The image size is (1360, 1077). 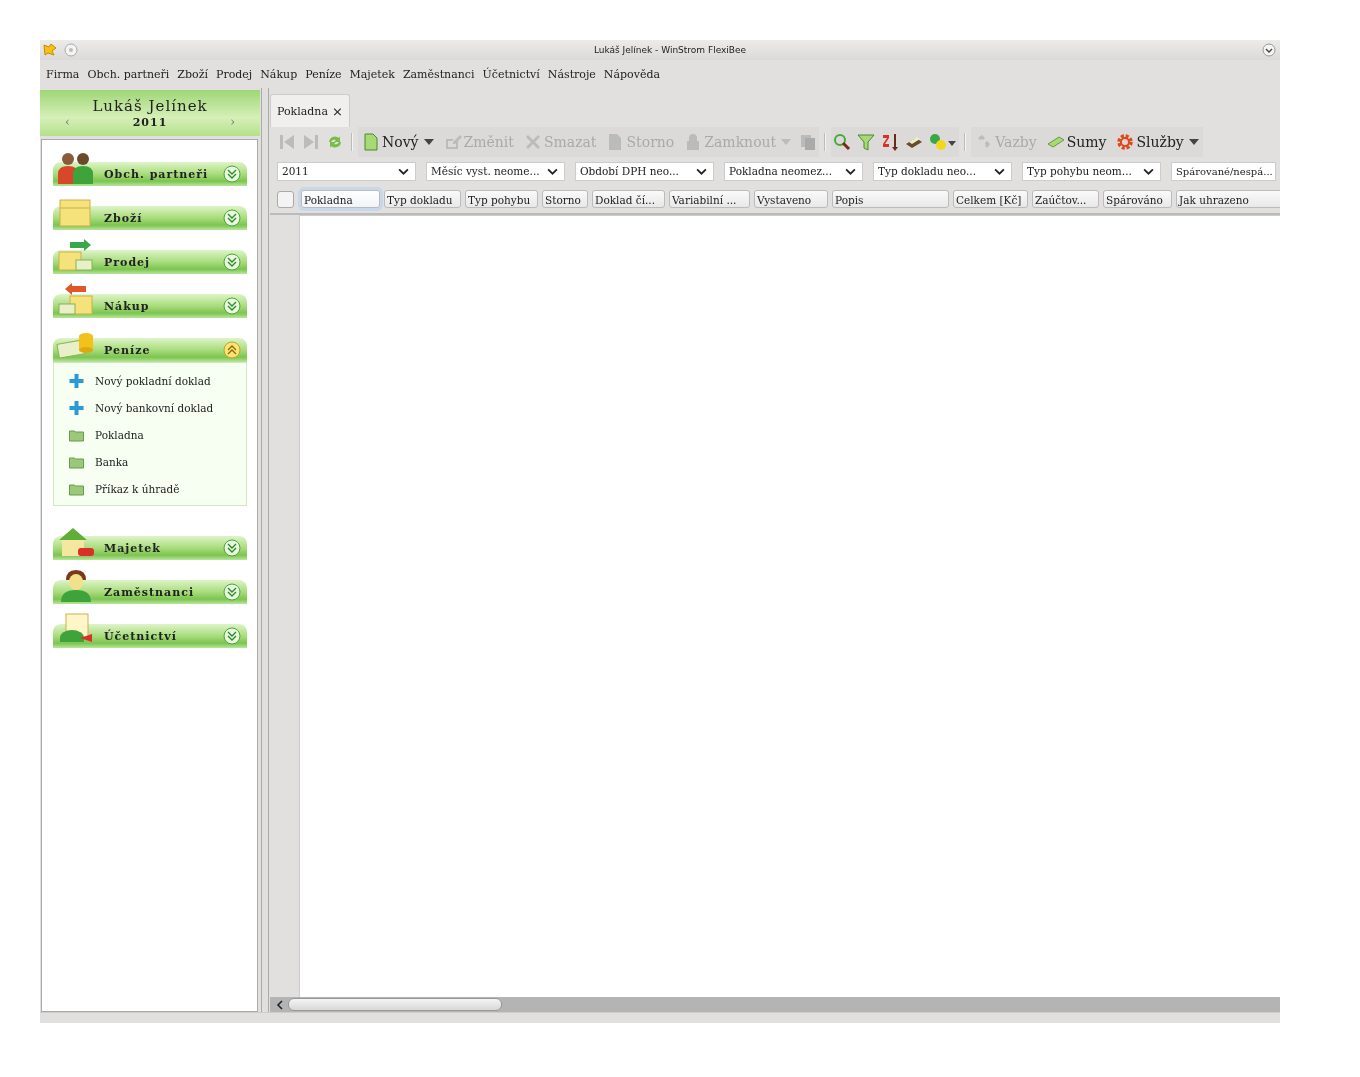 I want to click on column-header: Pokladna, so click(x=340, y=199).